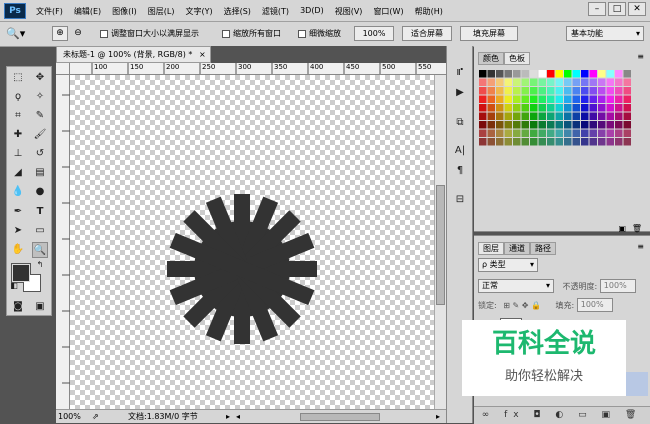 Image resolution: width=650 pixels, height=424 pixels. I want to click on zoom-tool-selected-icon: 🔍, so click(40, 250).